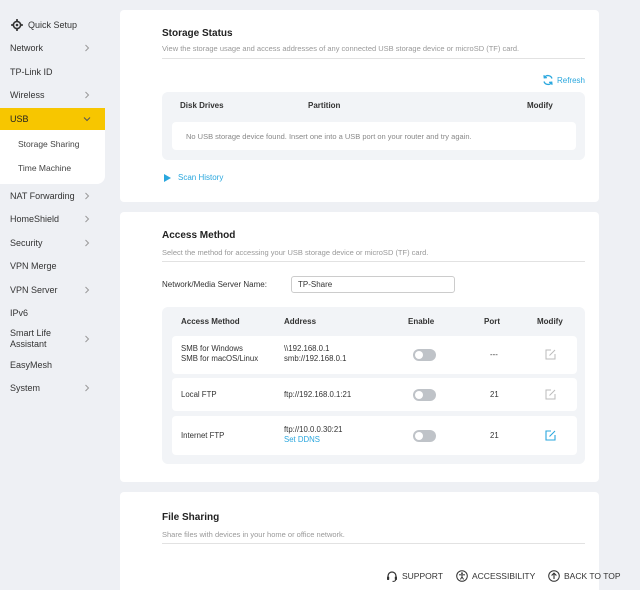 This screenshot has height=590, width=640. What do you see at coordinates (373, 284) in the screenshot?
I see `server-name-input` at bounding box center [373, 284].